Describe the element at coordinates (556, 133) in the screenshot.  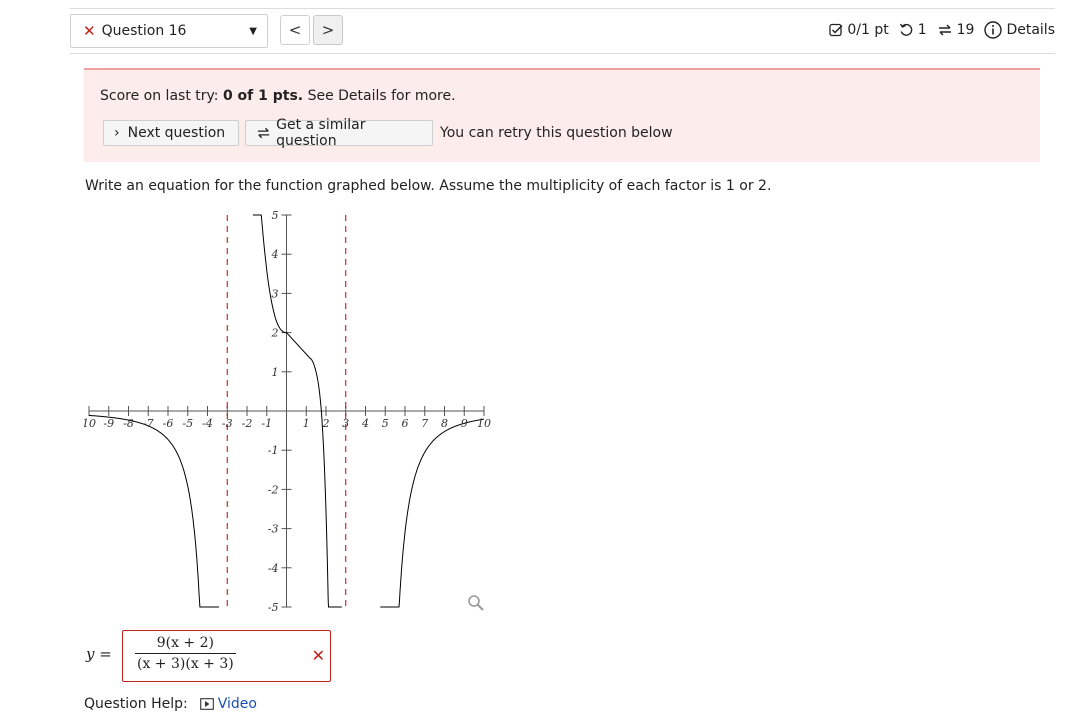
I see `retry-text: You can retry this question below` at that location.